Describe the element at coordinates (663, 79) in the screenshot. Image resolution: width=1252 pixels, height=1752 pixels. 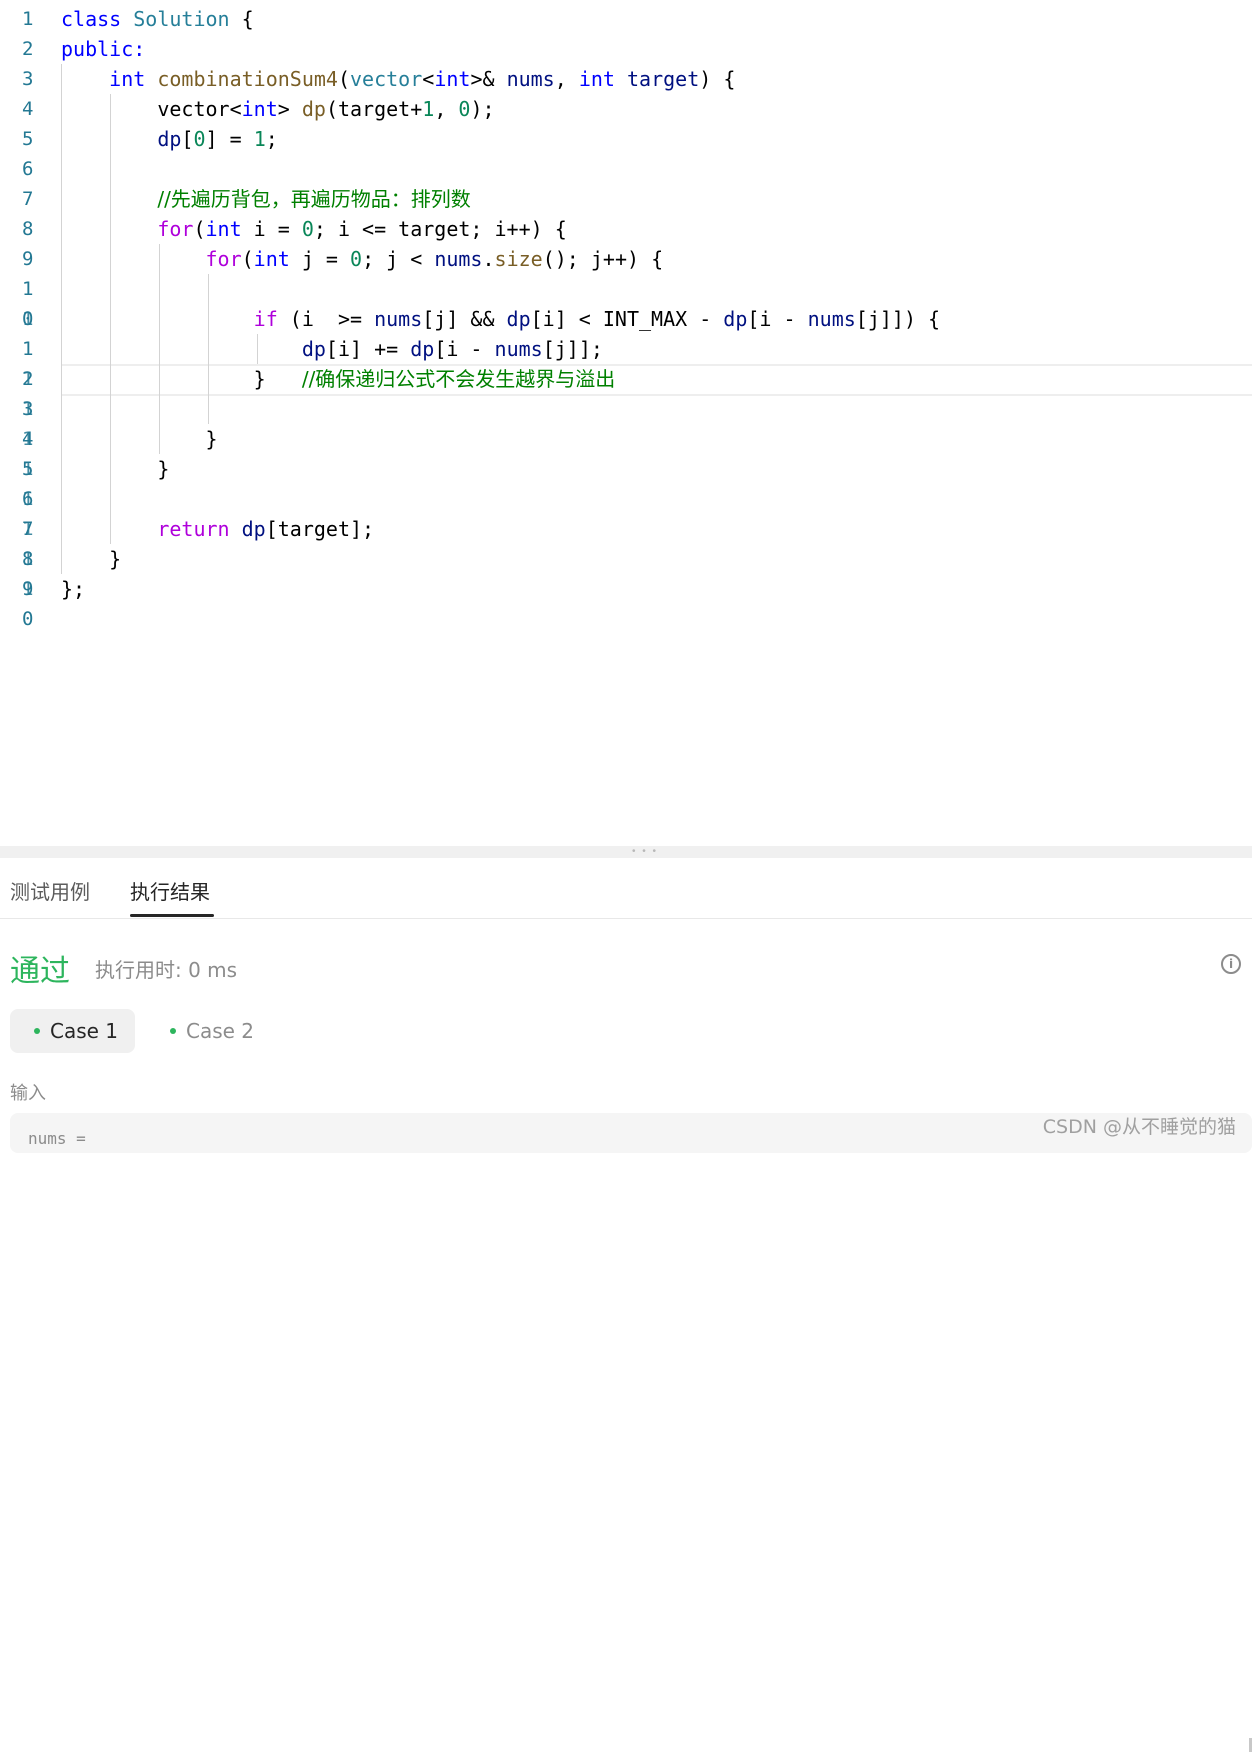
I see `code-token: target` at that location.